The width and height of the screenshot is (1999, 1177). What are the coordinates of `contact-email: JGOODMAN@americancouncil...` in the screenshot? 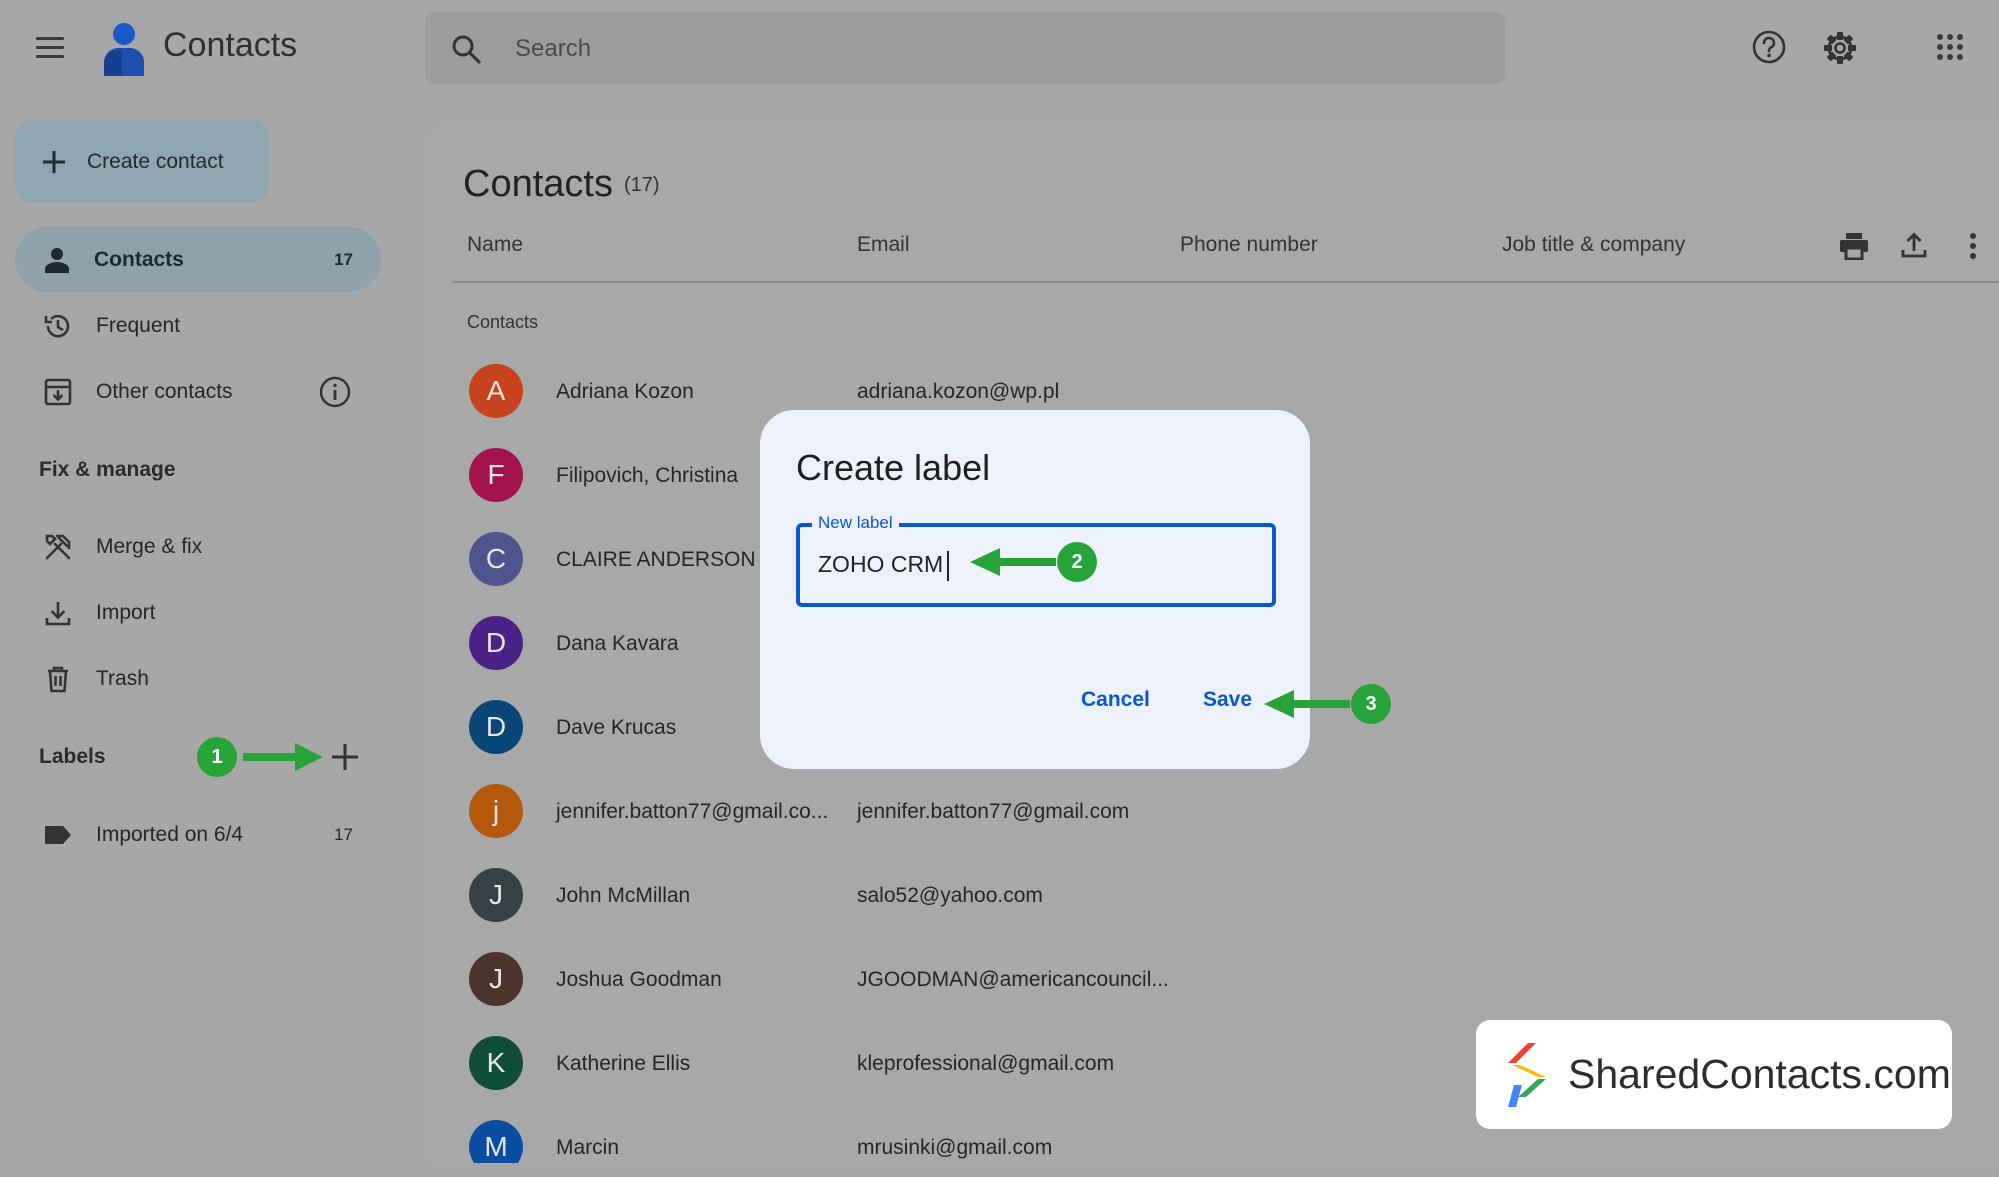 It's located at (1013, 979).